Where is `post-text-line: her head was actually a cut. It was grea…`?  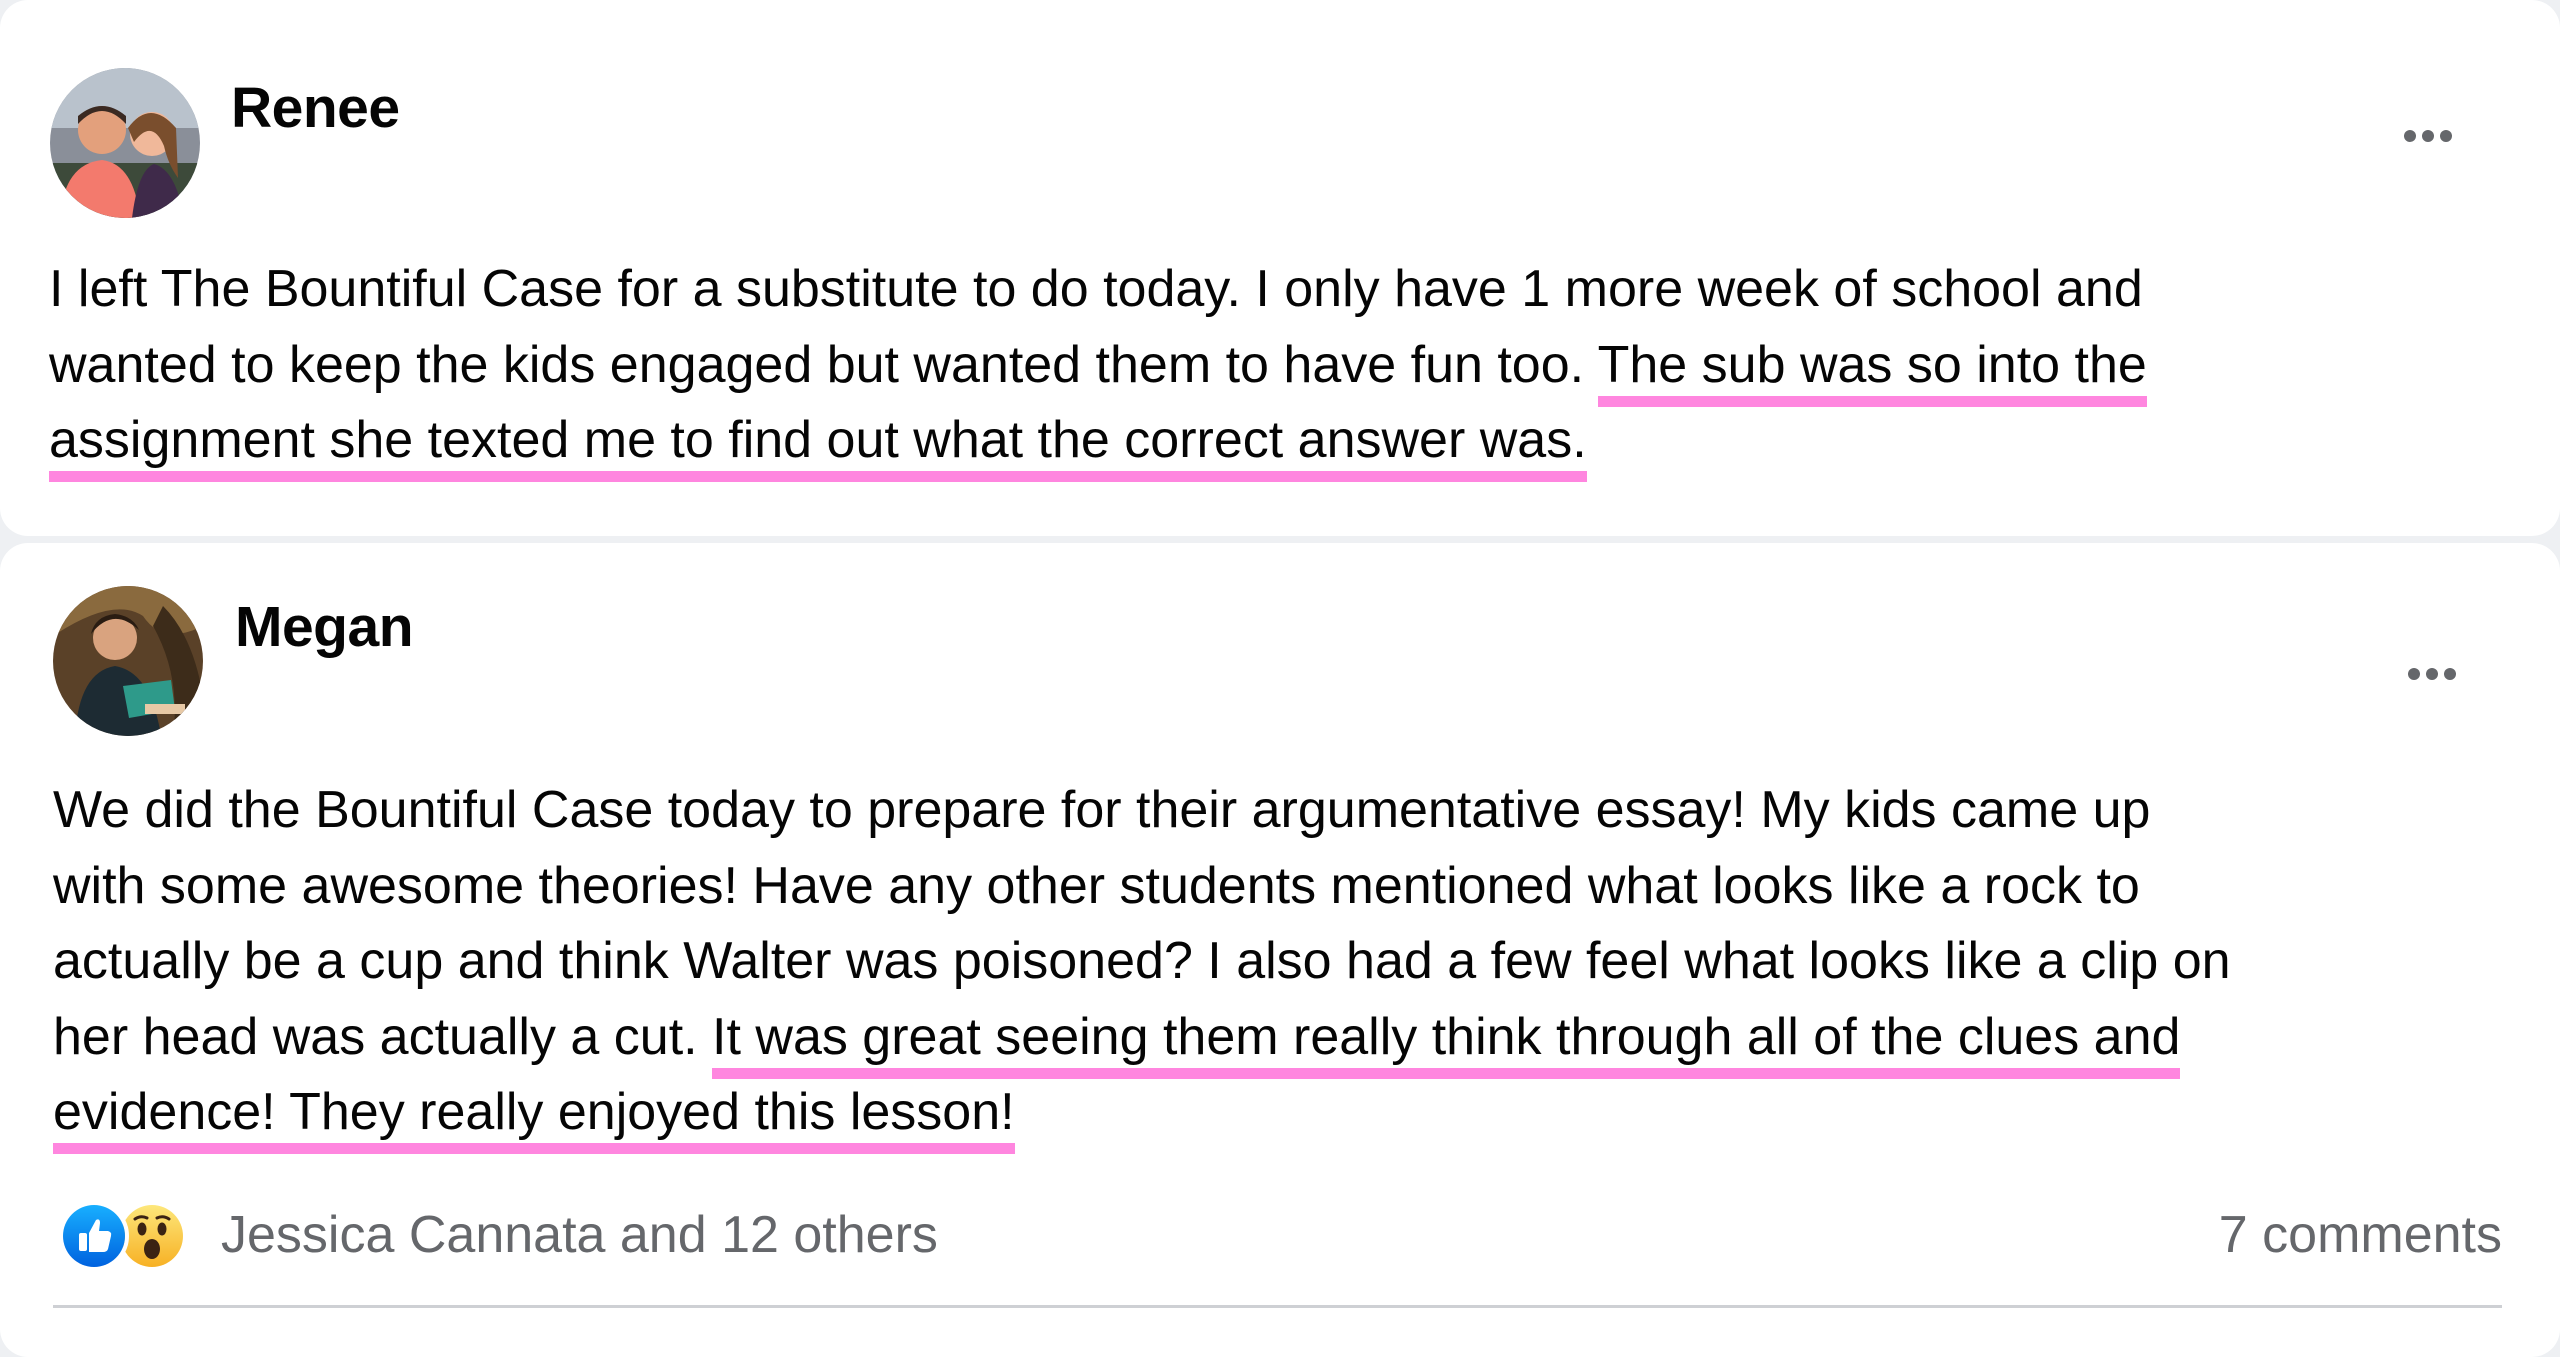 post-text-line: her head was actually a cut. It was grea… is located at coordinates (1283, 1039).